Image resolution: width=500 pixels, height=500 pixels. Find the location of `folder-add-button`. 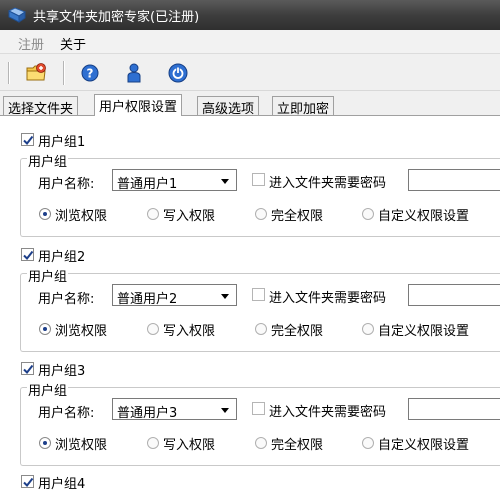

folder-add-button is located at coordinates (36, 73).